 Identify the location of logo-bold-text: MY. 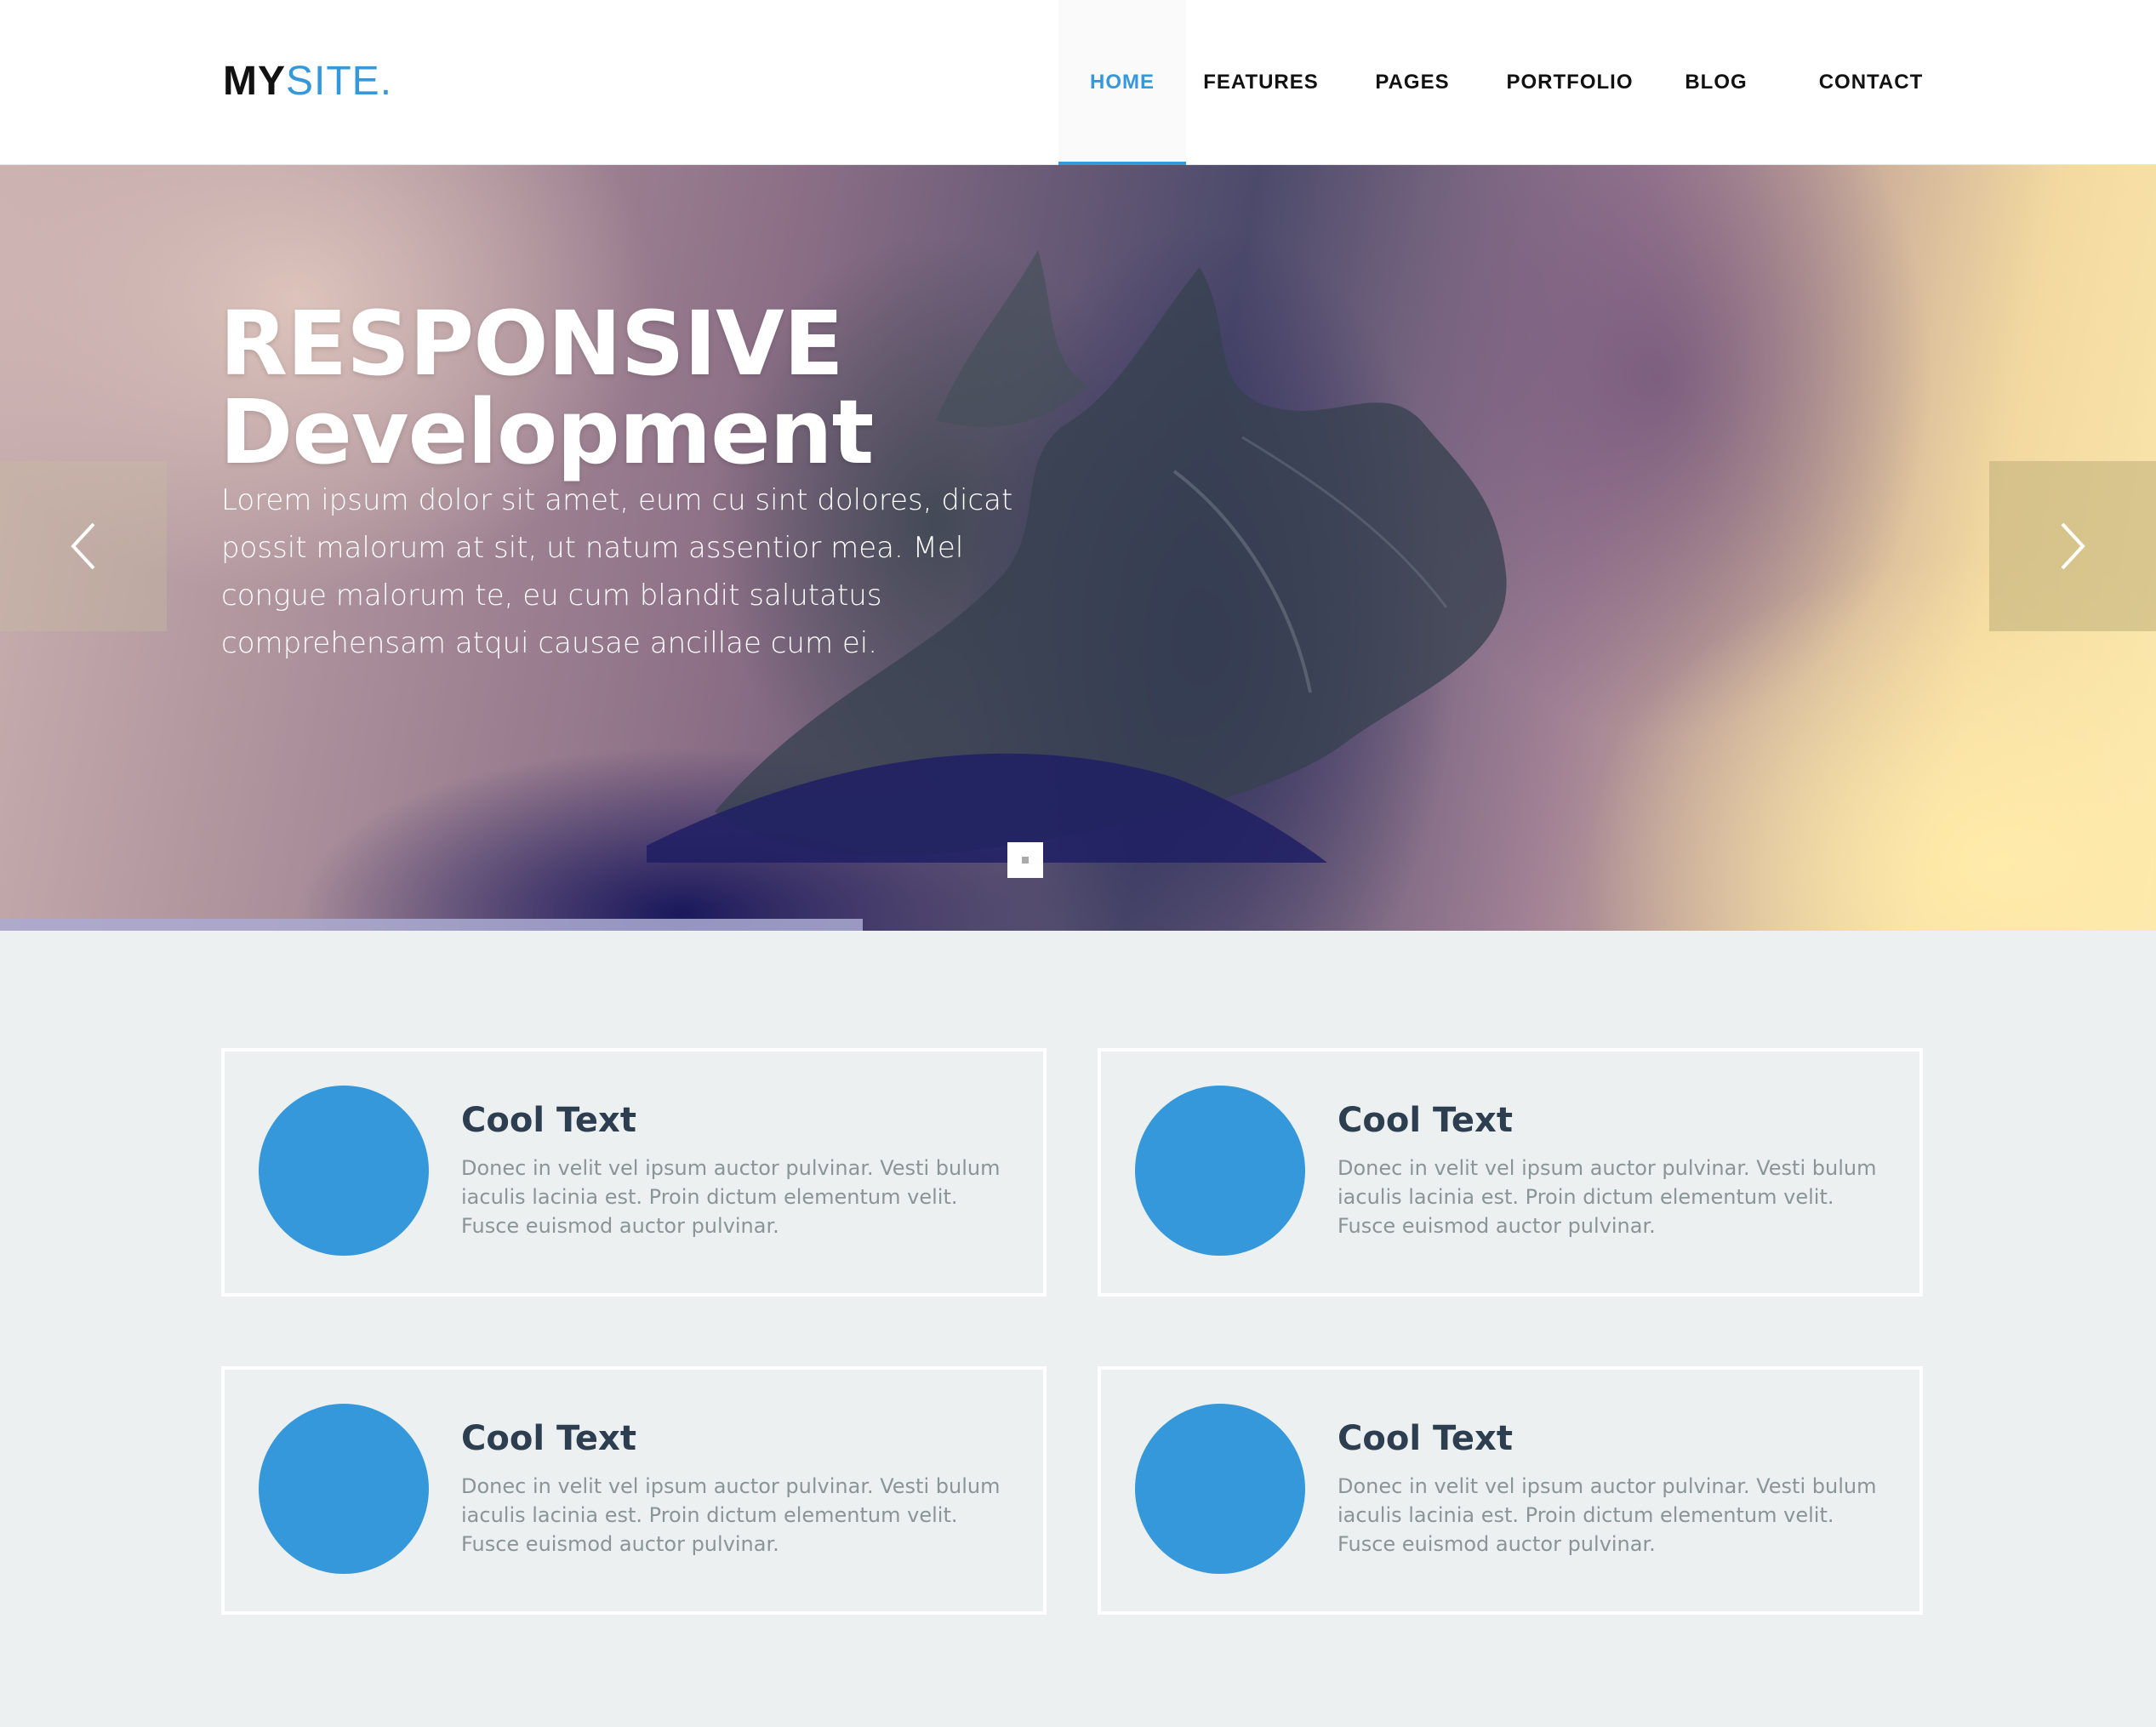
(254, 81).